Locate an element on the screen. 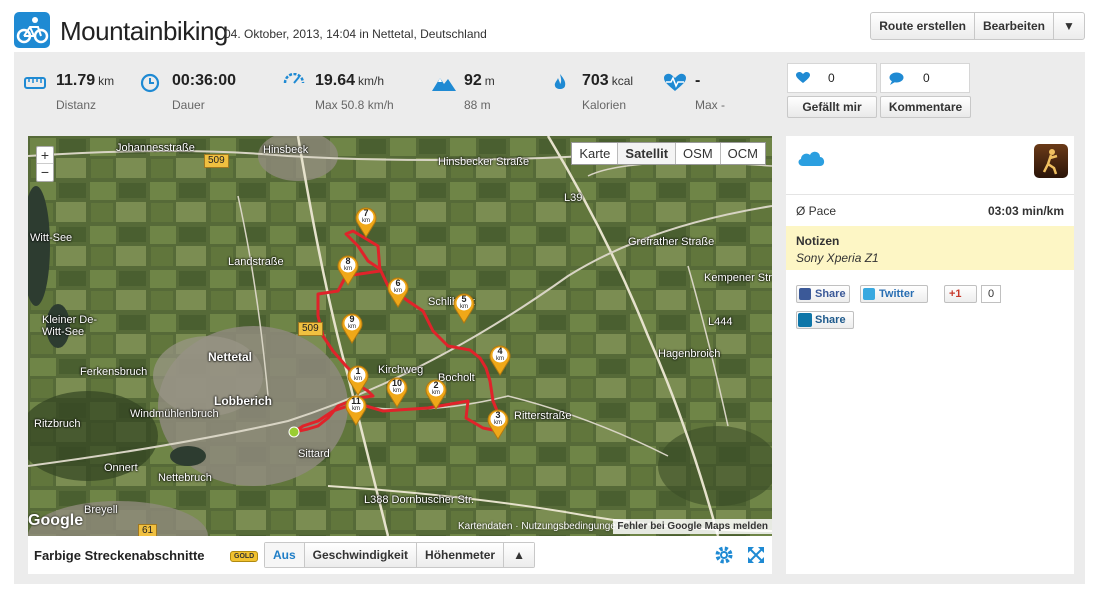 This screenshot has width=1105, height=605. km-marker: 9 km is located at coordinates (352, 328).